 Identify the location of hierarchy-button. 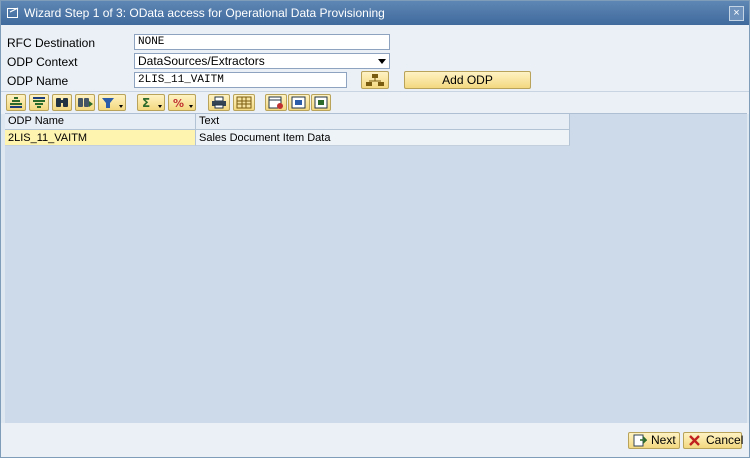
(375, 80).